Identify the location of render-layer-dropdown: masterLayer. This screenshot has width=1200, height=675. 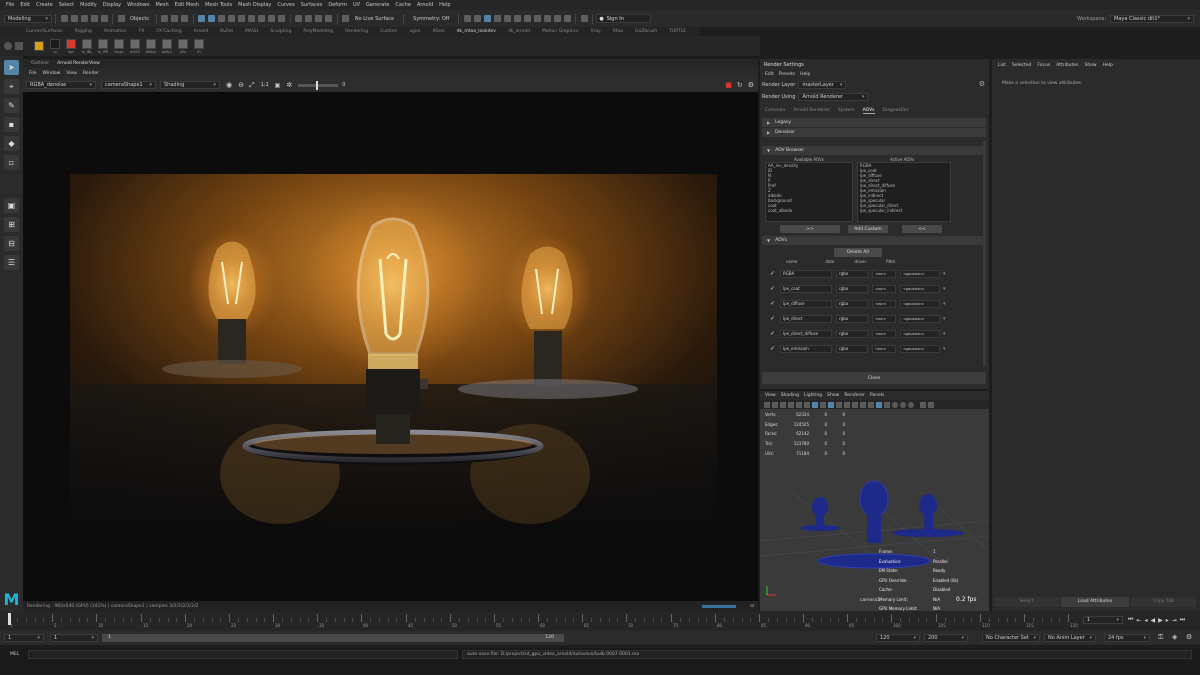
(822, 84).